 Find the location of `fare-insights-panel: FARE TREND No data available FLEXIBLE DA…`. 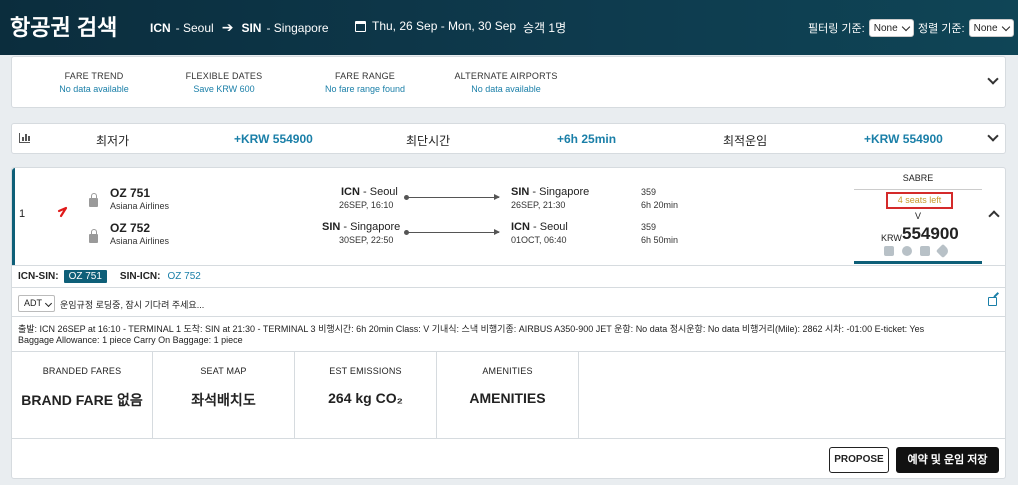

fare-insights-panel: FARE TREND No data available FLEXIBLE DA… is located at coordinates (508, 82).